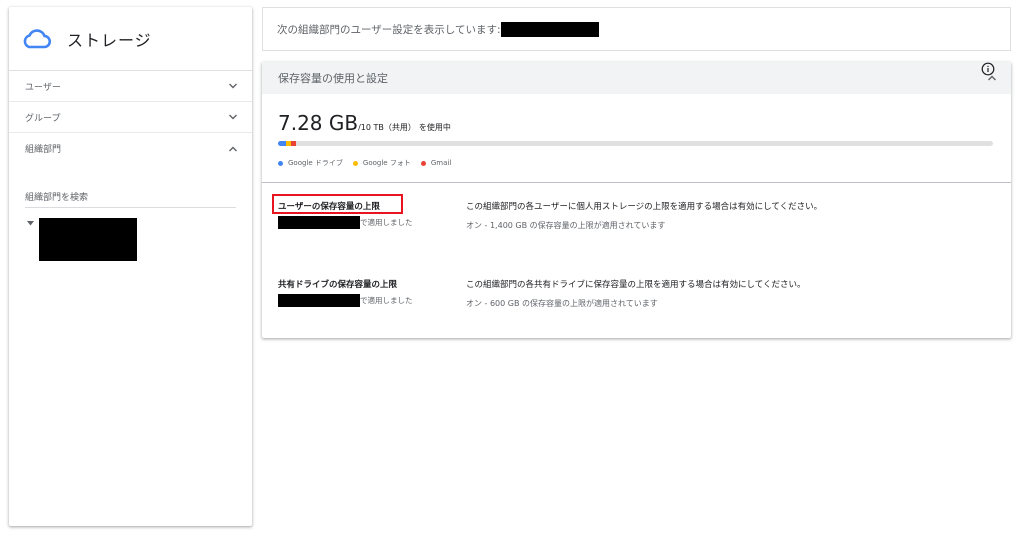 The image size is (1024, 533). Describe the element at coordinates (329, 207) in the screenshot. I see `setting-name: ユーザーの保存容量の上限` at that location.